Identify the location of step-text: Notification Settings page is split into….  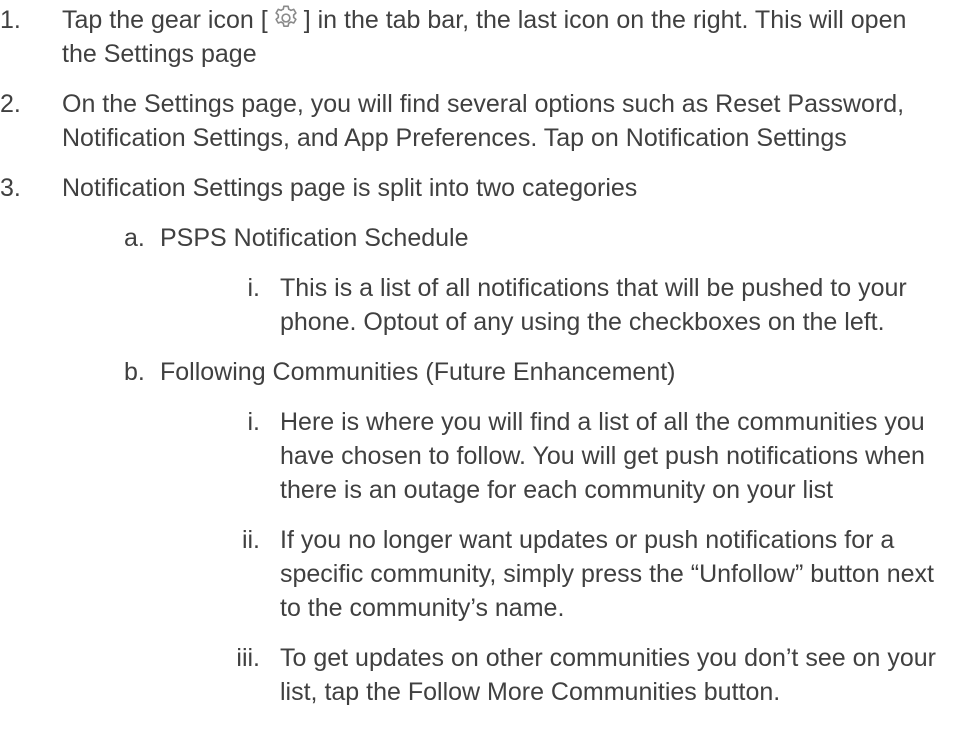
(350, 188).